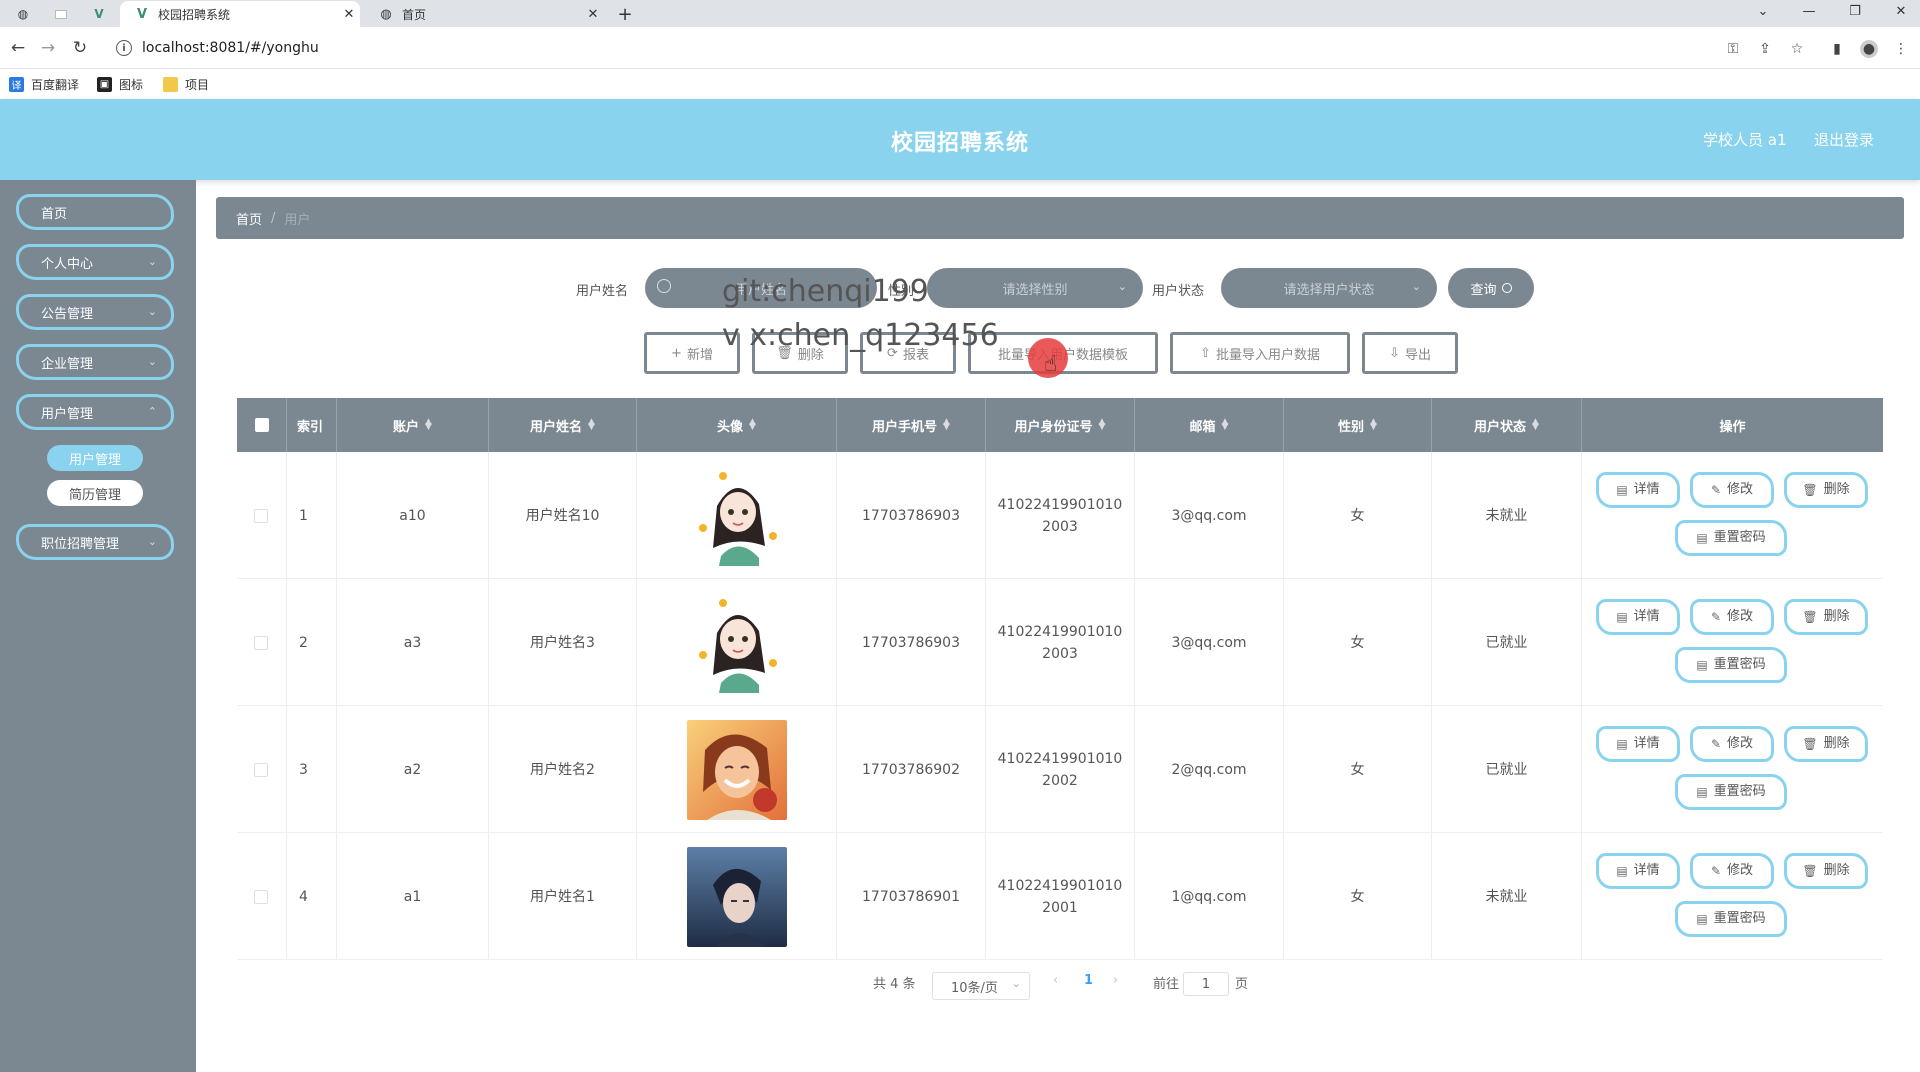 Image resolution: width=1920 pixels, height=1072 pixels. I want to click on search-placeholder: 用户姓名, so click(760, 290).